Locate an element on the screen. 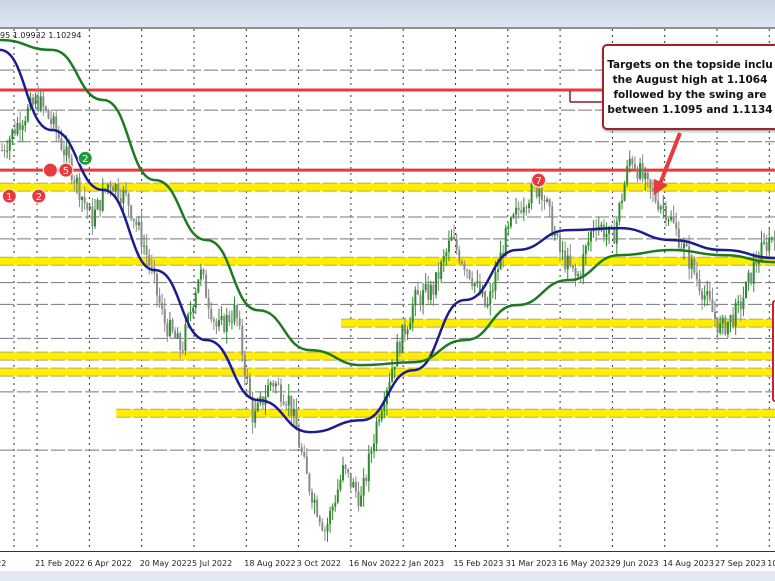 This screenshot has width=775, height=581. x-tick-label: 2022 is located at coordinates (3, 563).